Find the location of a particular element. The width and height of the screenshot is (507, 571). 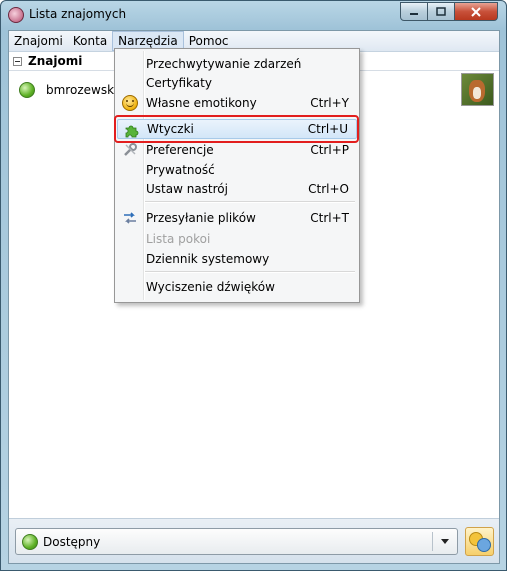

menu-item-system-log: Dziennik systemowy is located at coordinates (237, 259).